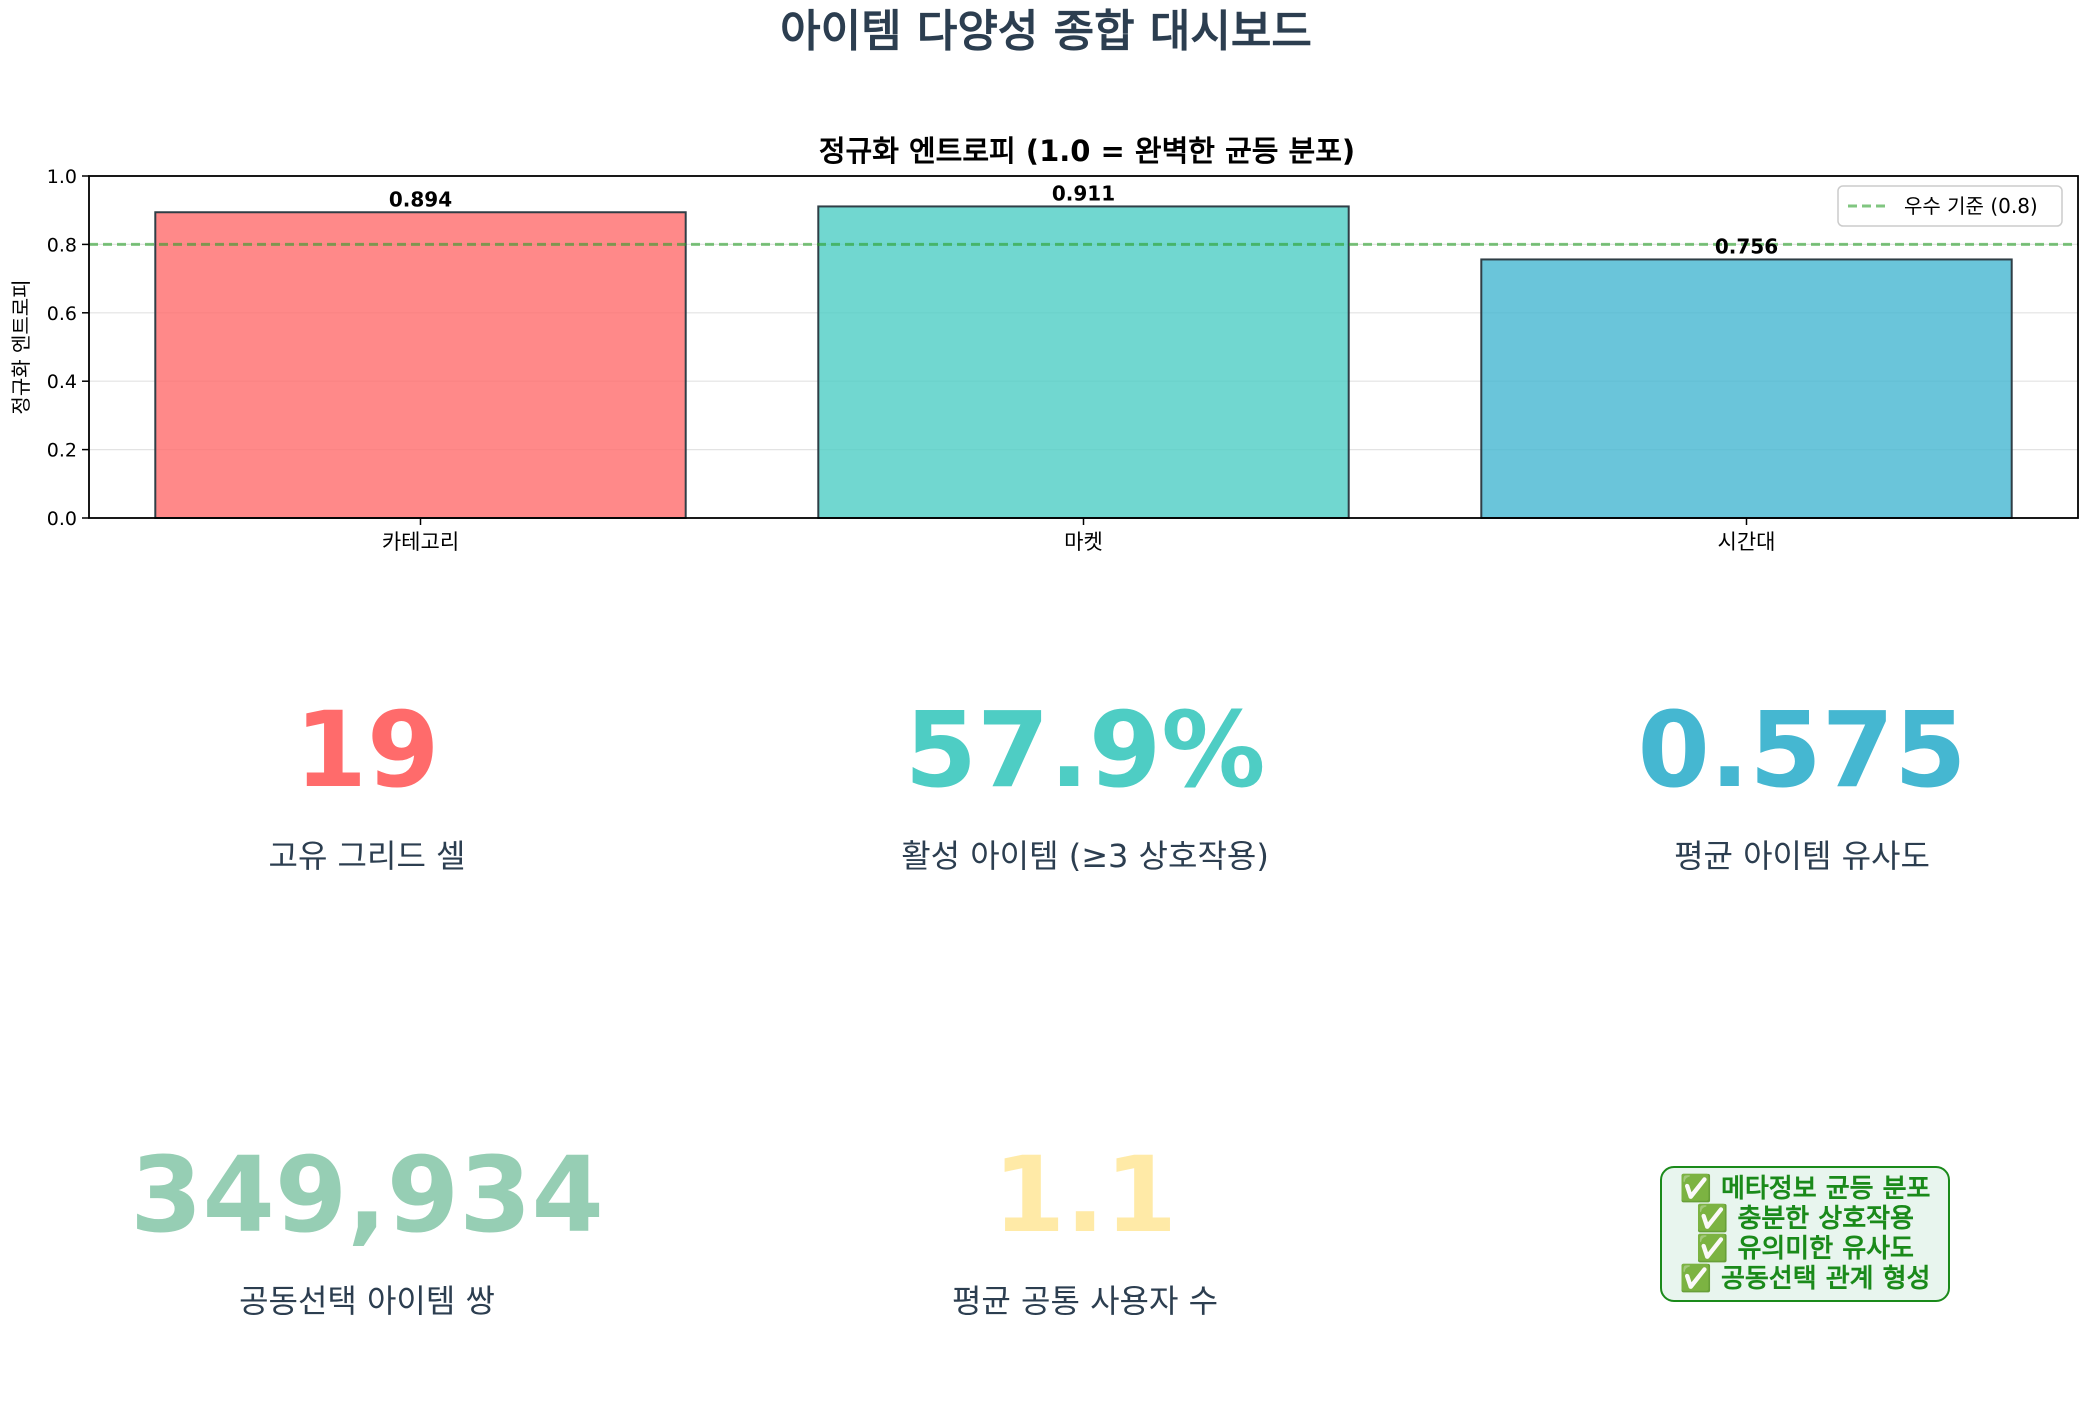 The image size is (2092, 1424). What do you see at coordinates (1971, 206) in the screenshot?
I see `legend-label: 우수 기준 (0.8)` at bounding box center [1971, 206].